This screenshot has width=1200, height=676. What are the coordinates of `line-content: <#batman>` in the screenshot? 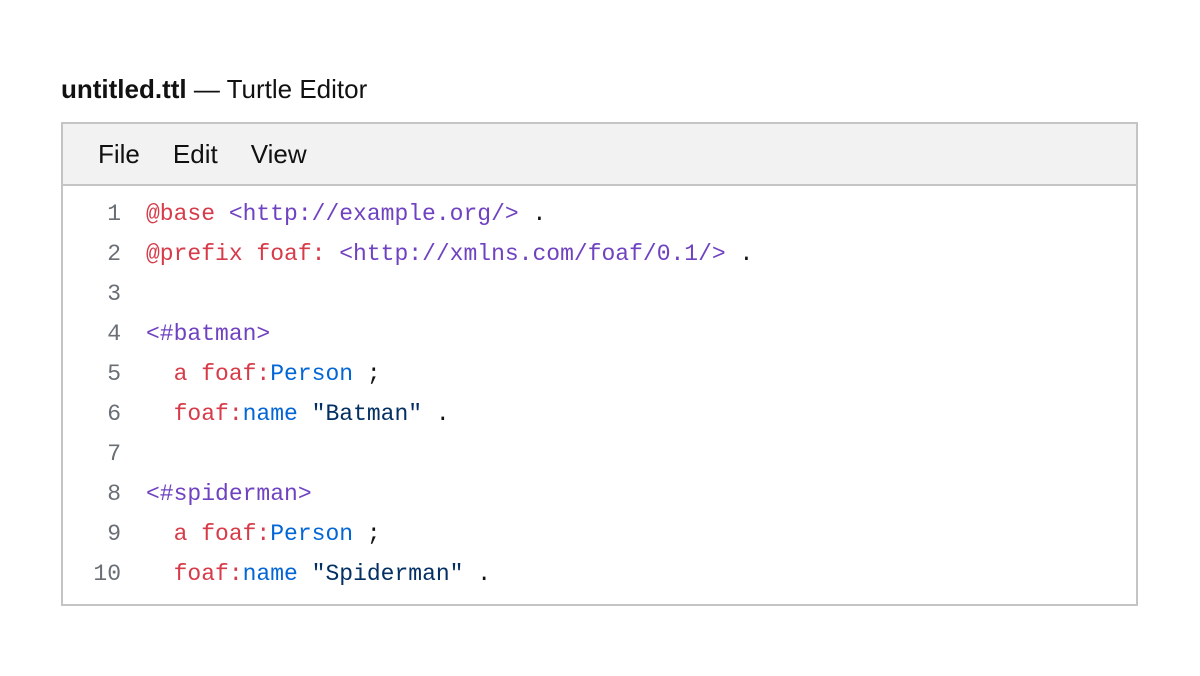 It's located at (195, 338).